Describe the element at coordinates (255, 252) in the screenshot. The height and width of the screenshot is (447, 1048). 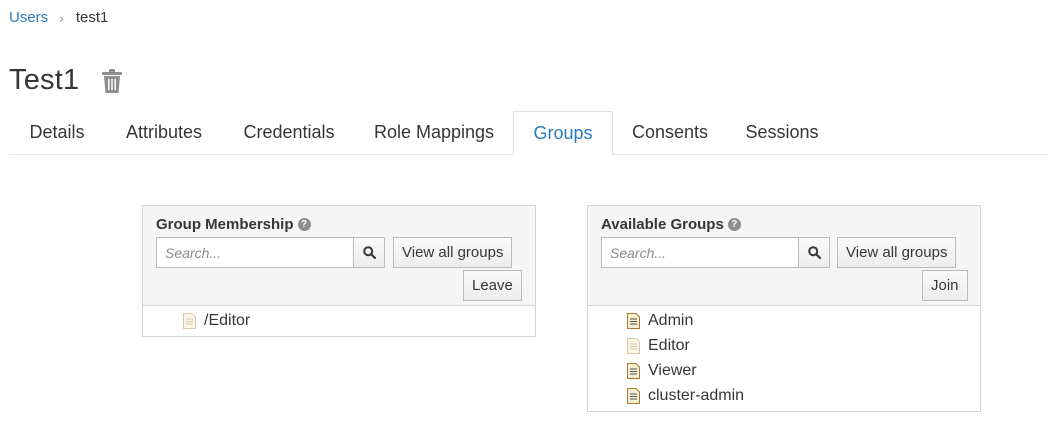
I see `group-membership-search-input` at that location.